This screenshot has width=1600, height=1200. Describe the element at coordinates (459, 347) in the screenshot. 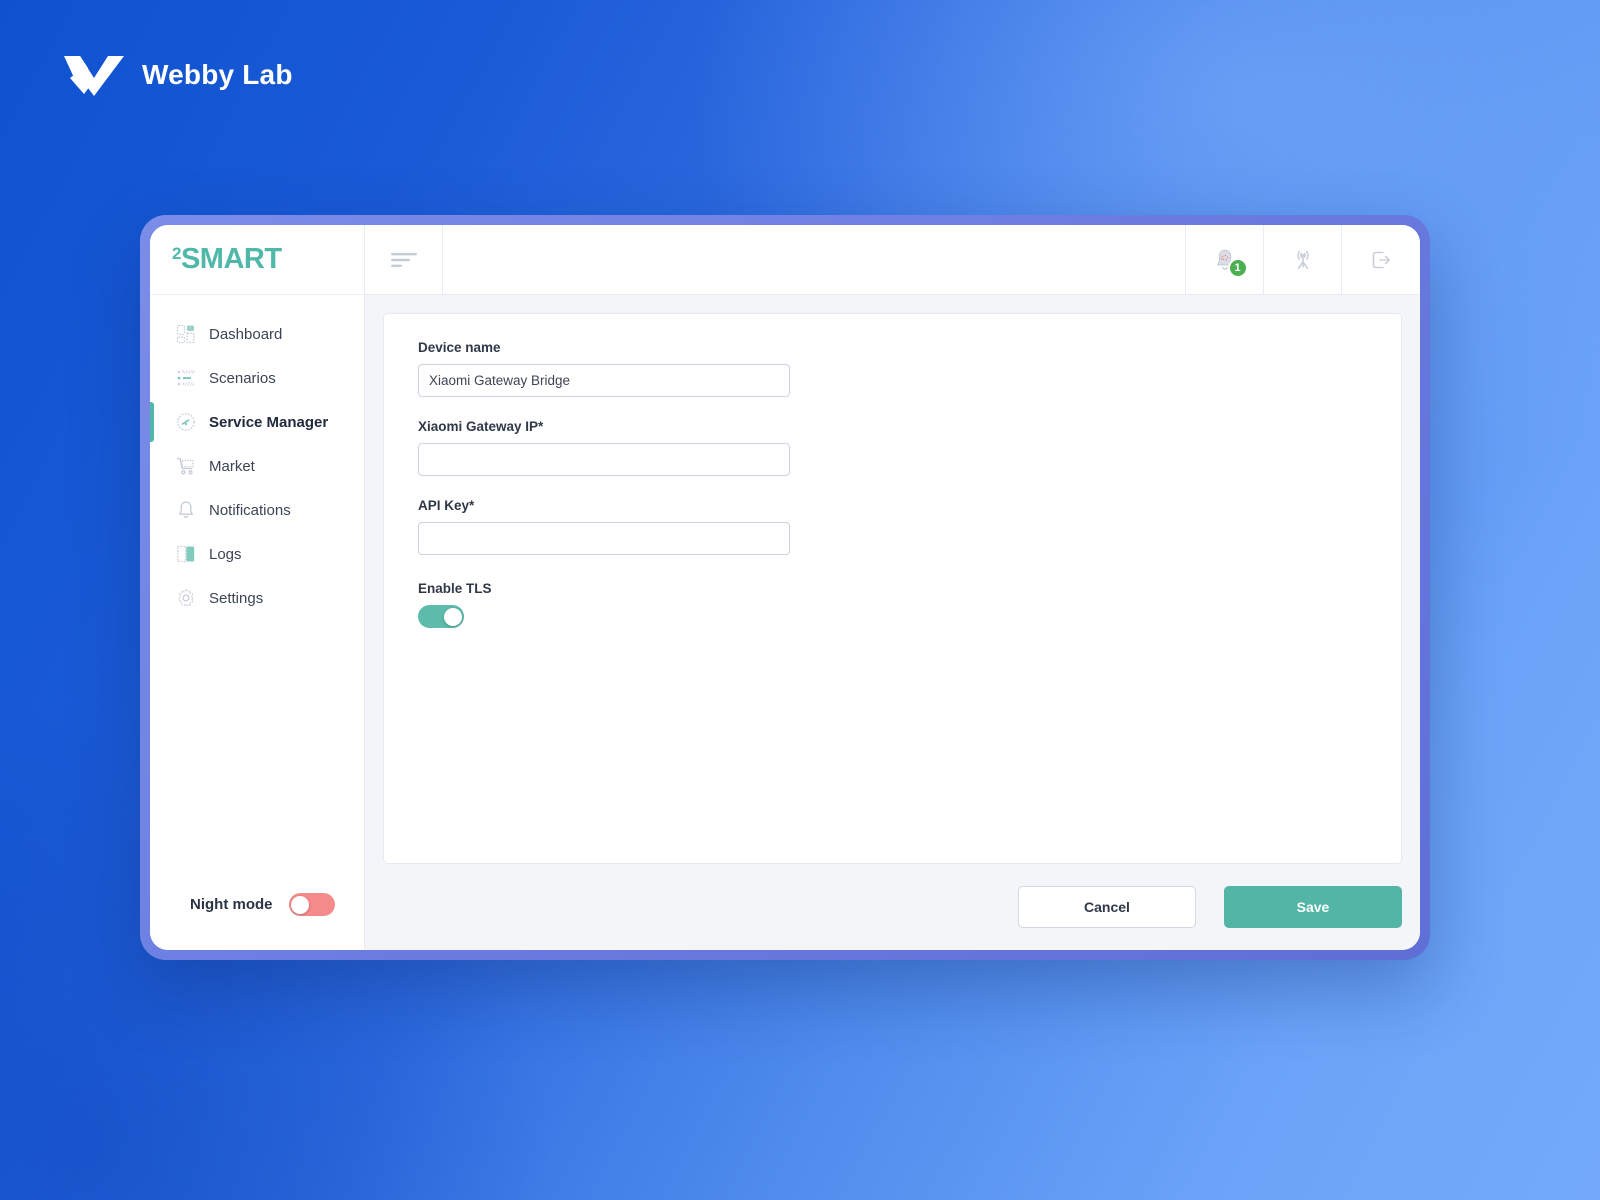

I see `field-label: Device name` at that location.